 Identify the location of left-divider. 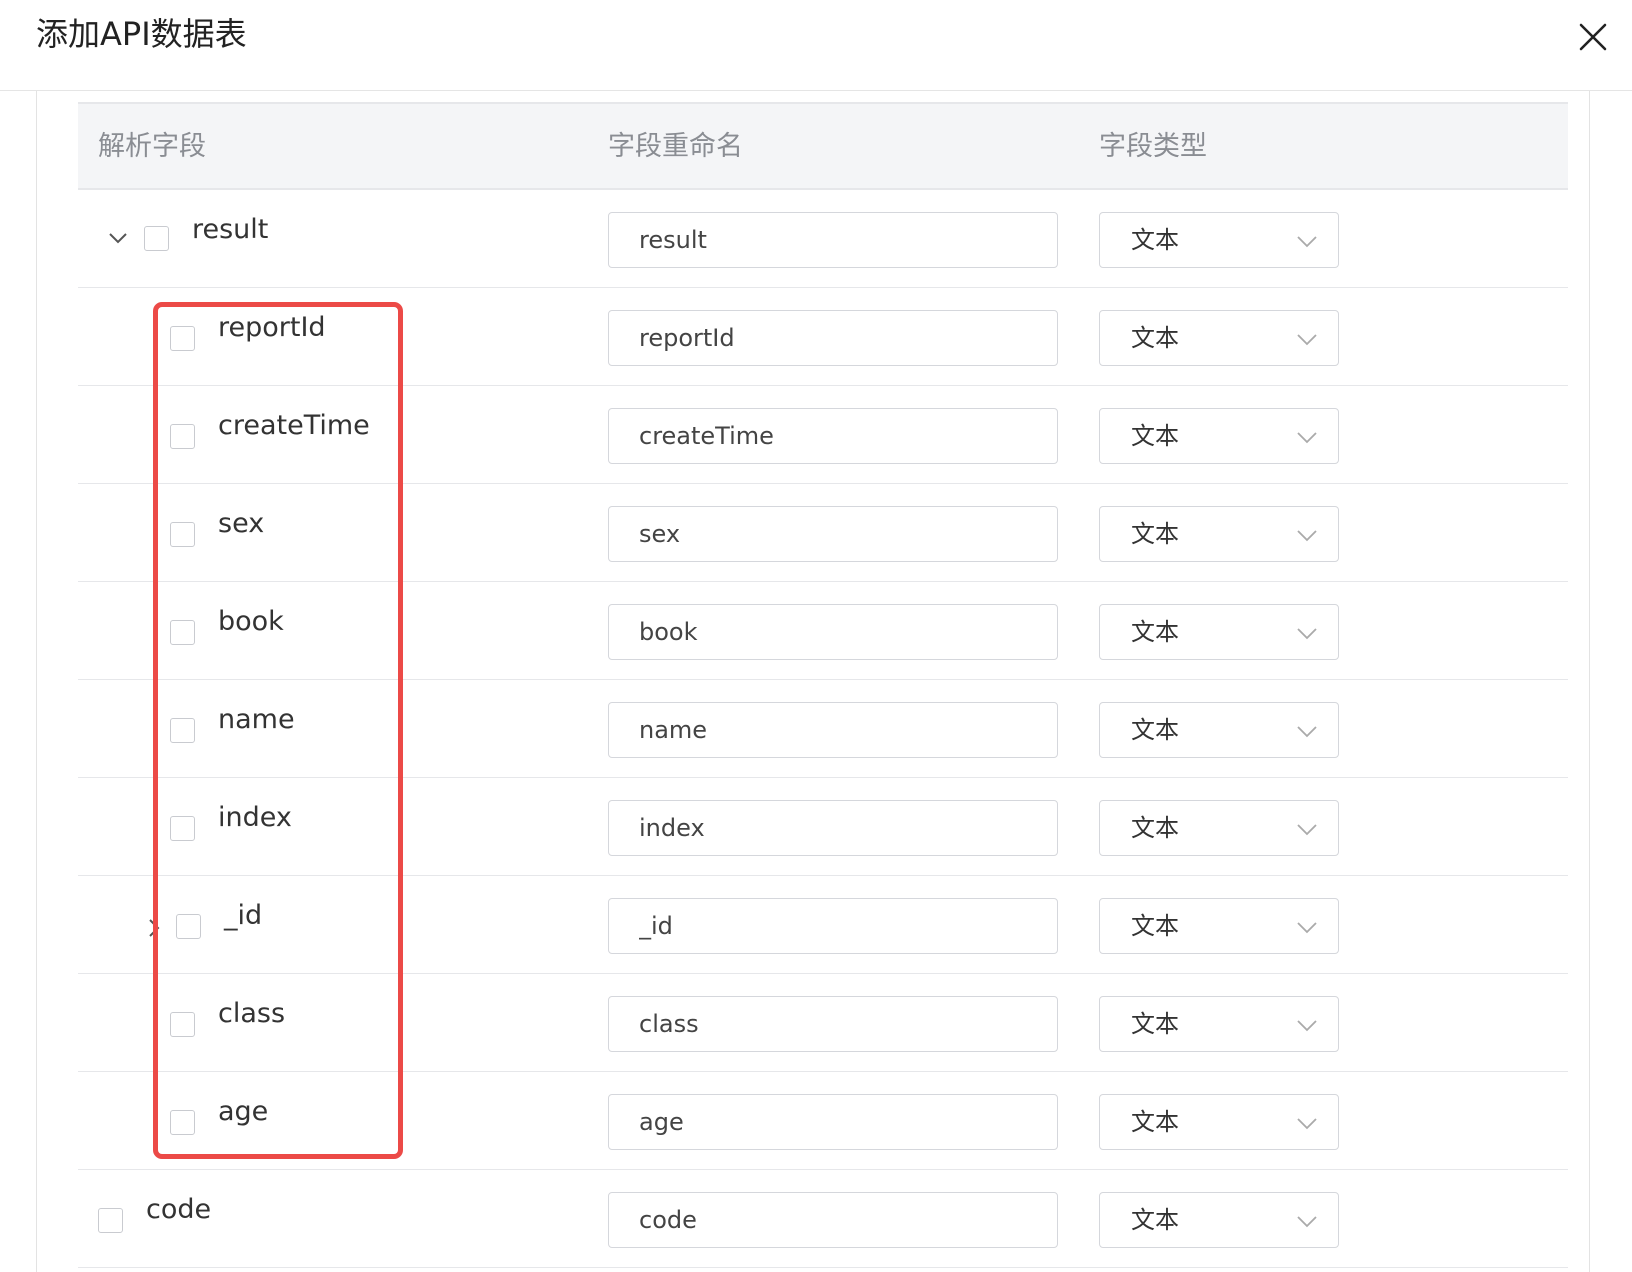
(36, 681).